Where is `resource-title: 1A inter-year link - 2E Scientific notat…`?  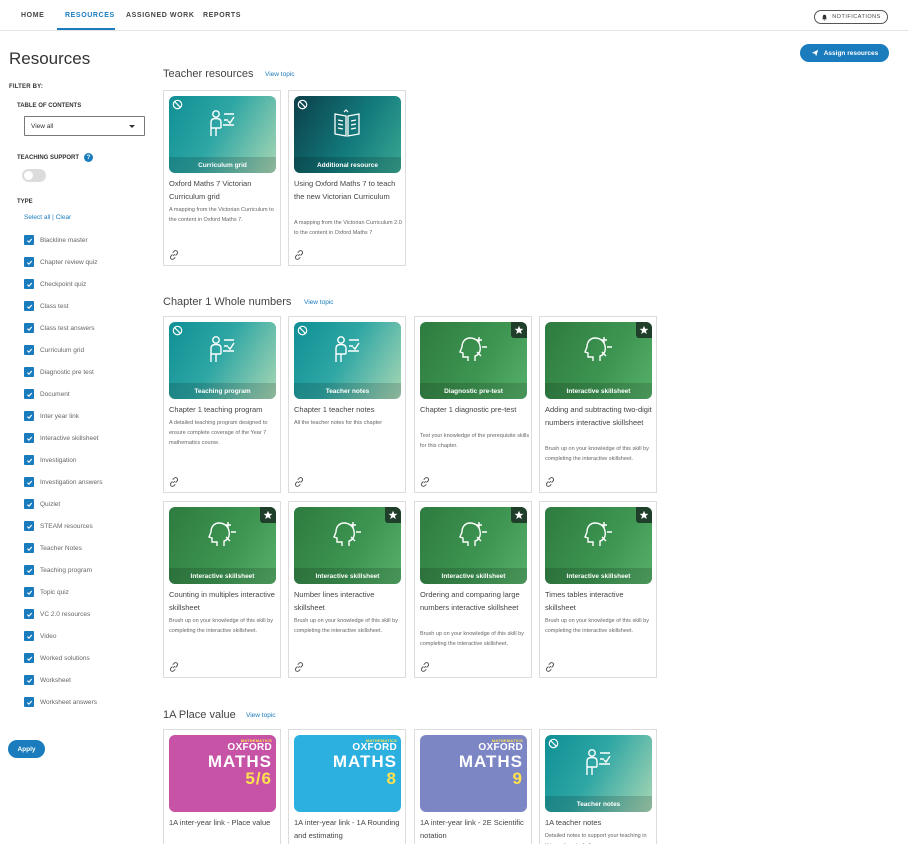 resource-title: 1A inter-year link - 2E Scientific notat… is located at coordinates (475, 829).